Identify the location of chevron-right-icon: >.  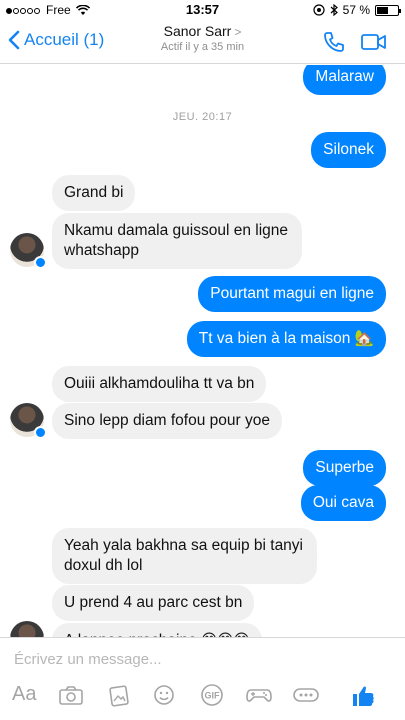
(238, 32).